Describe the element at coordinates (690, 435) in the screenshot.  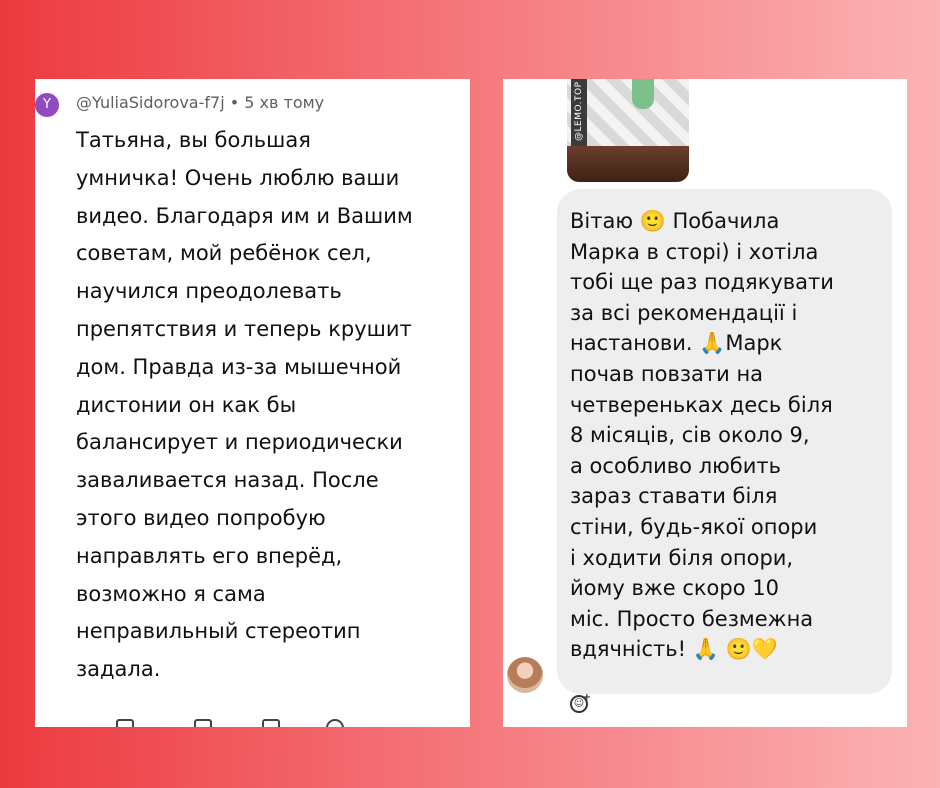
I see `message-line: 8 місяців, сів около 9,` at that location.